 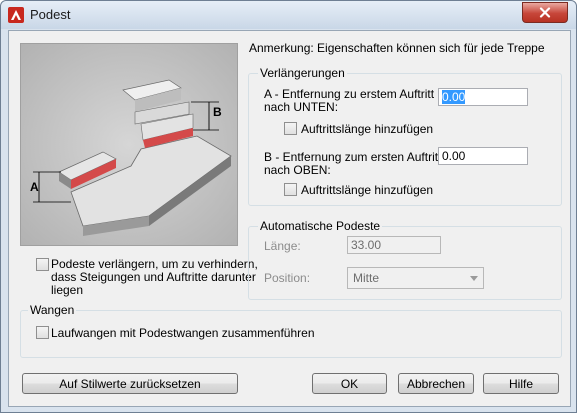 What do you see at coordinates (288, 15) in the screenshot?
I see `title-bar: Podest` at bounding box center [288, 15].